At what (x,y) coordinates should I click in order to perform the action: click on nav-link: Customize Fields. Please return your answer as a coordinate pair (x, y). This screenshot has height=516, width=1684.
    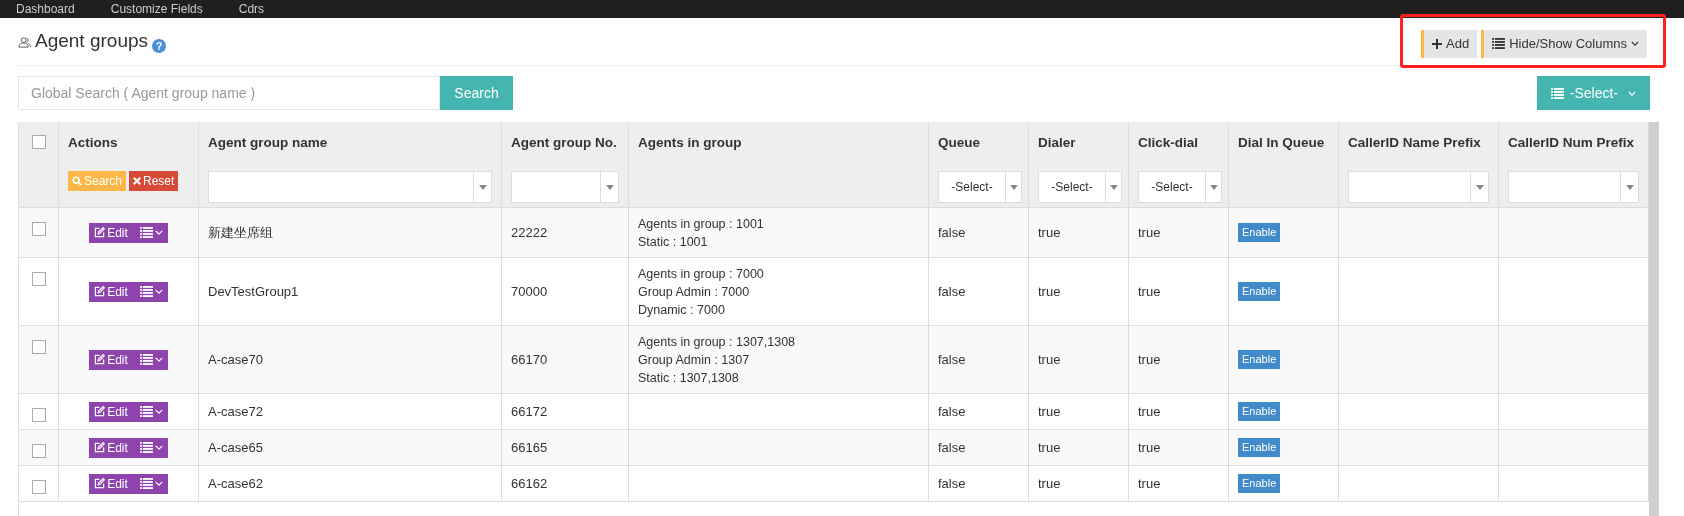
    Looking at the image, I should click on (156, 9).